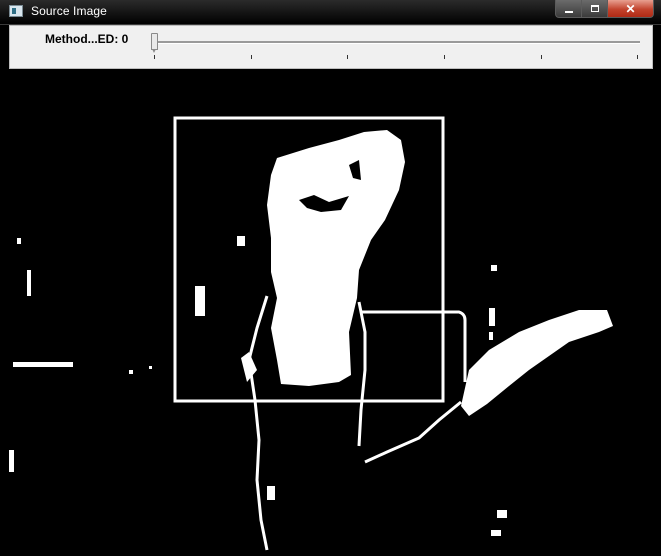 This screenshot has height=556, width=661. Describe the element at coordinates (568, 11) in the screenshot. I see `minimize-icon` at that location.